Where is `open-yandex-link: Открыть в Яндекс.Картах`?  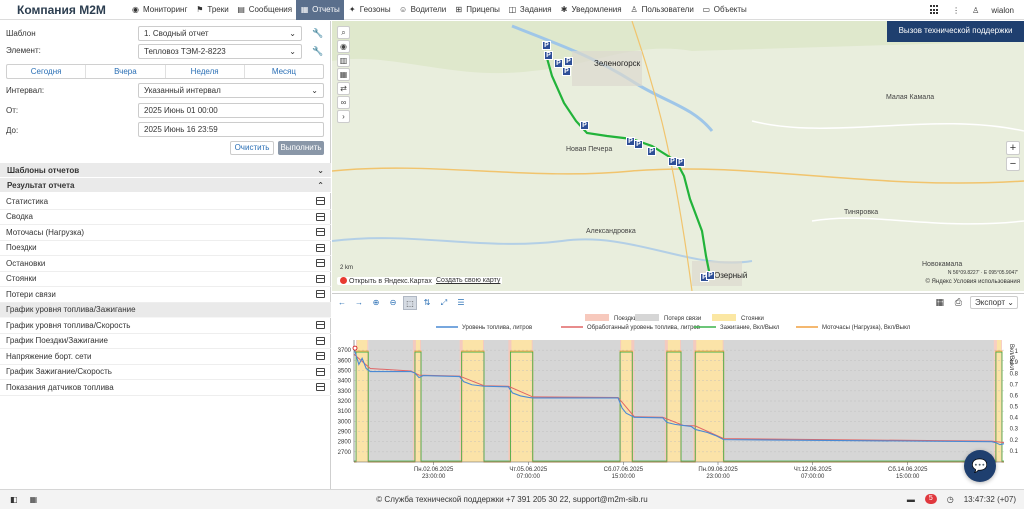
open-yandex-link: Открыть в Яндекс.Картах is located at coordinates (386, 281).